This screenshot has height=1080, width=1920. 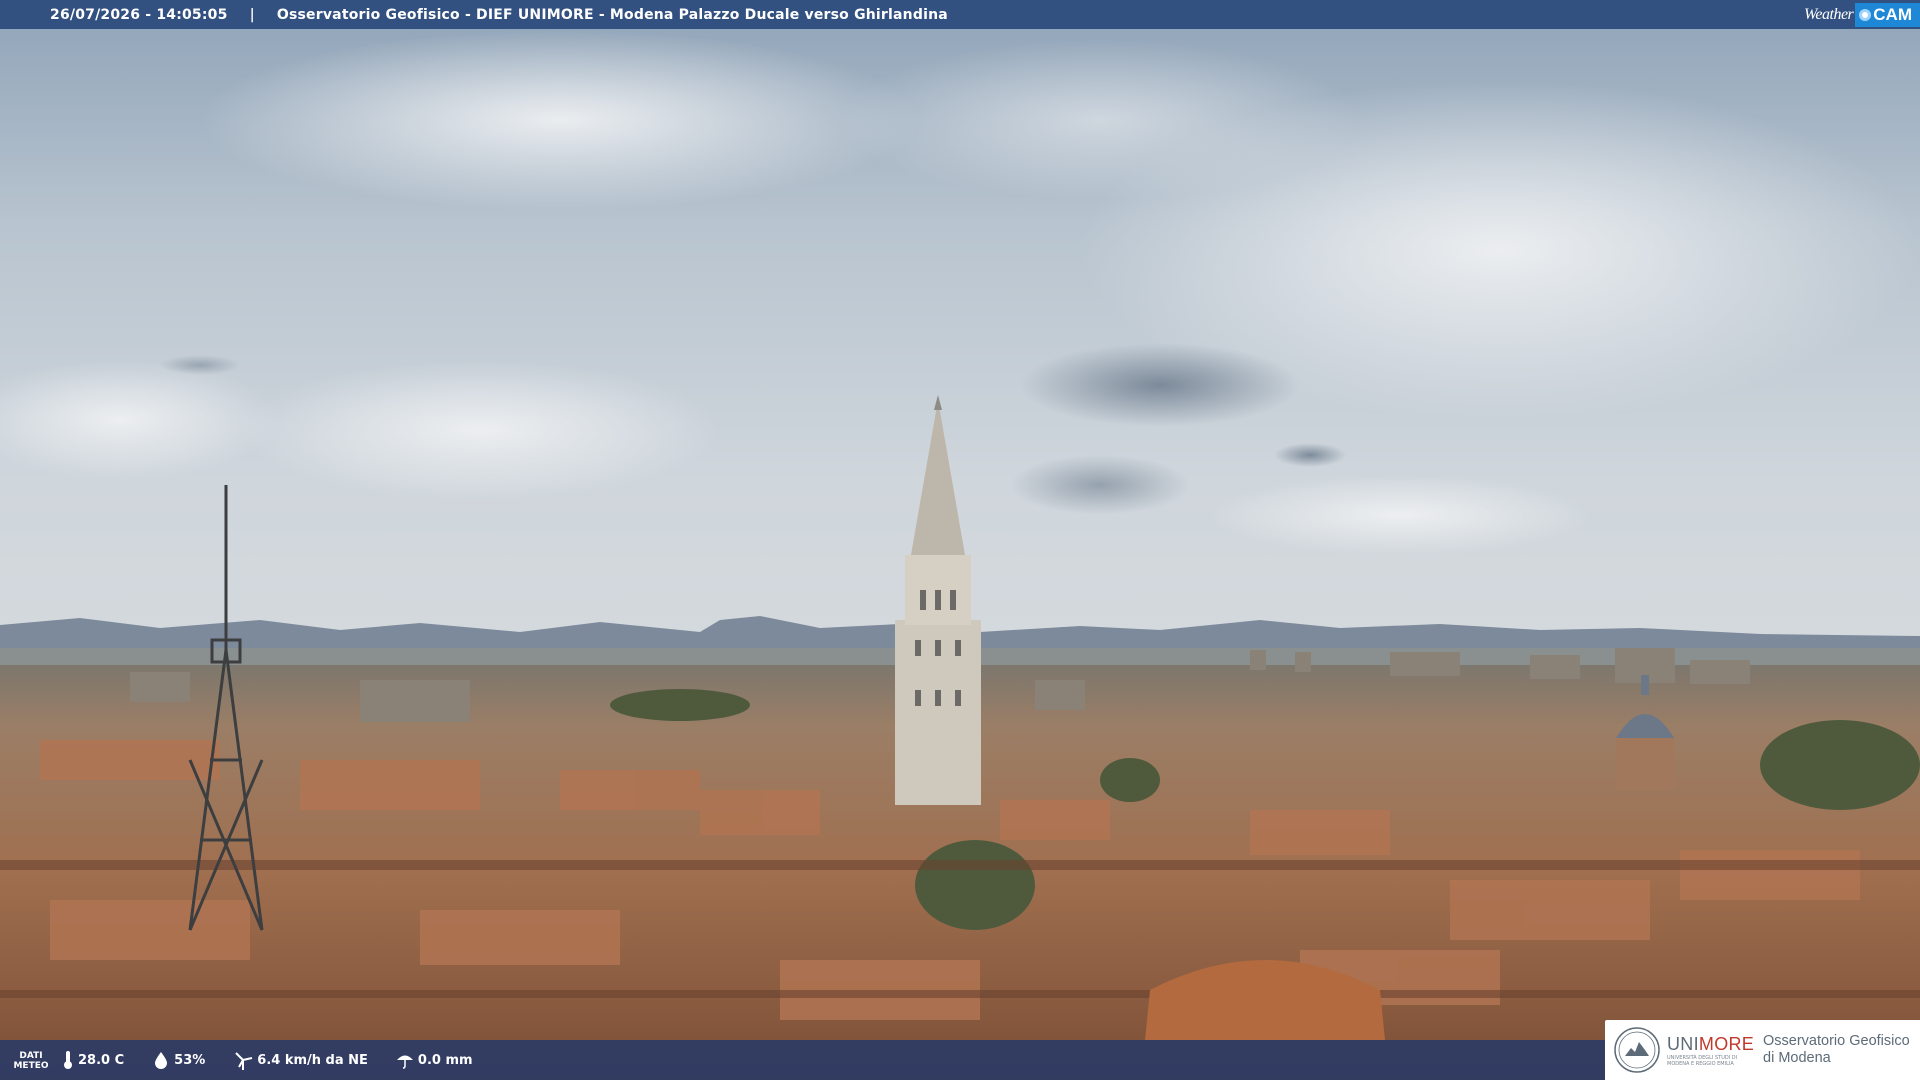 I want to click on brand-cam-text: CAM, so click(x=1892, y=14).